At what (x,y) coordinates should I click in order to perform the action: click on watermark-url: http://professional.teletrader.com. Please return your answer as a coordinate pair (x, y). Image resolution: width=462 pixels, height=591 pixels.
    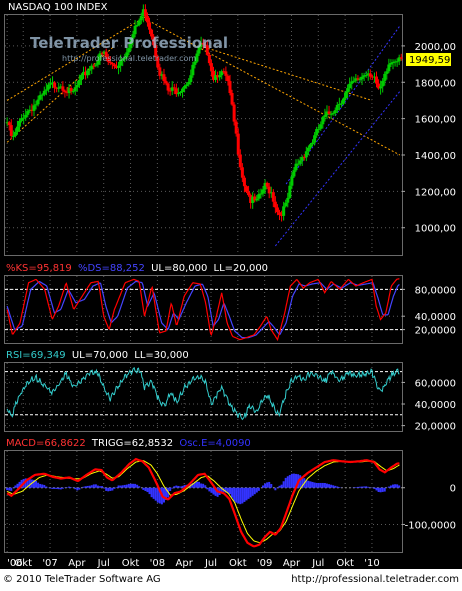
    Looking at the image, I should click on (129, 58).